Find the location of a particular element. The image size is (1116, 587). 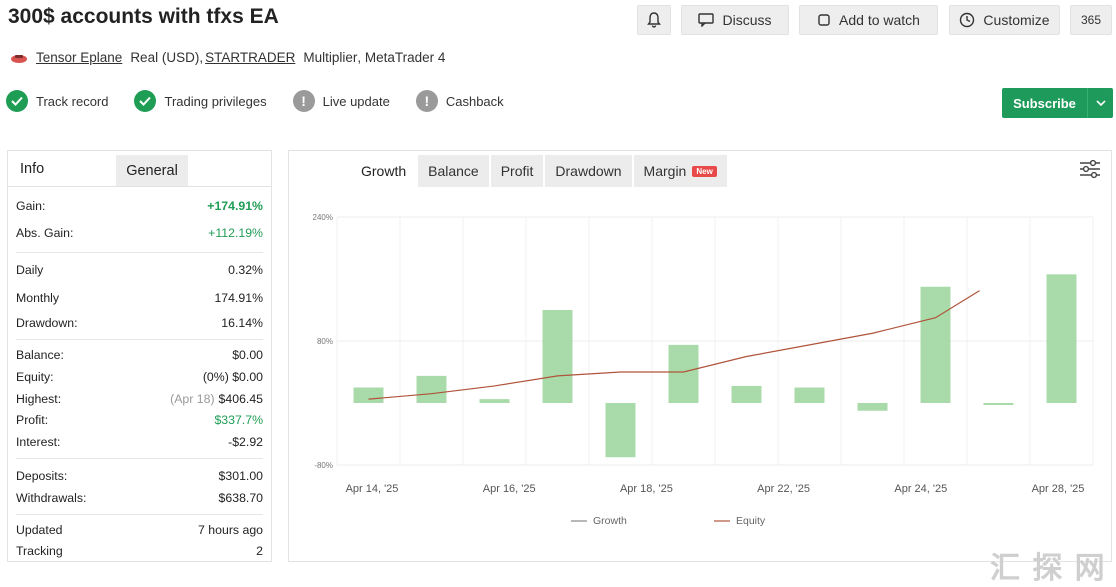

bell-icon is located at coordinates (654, 20).